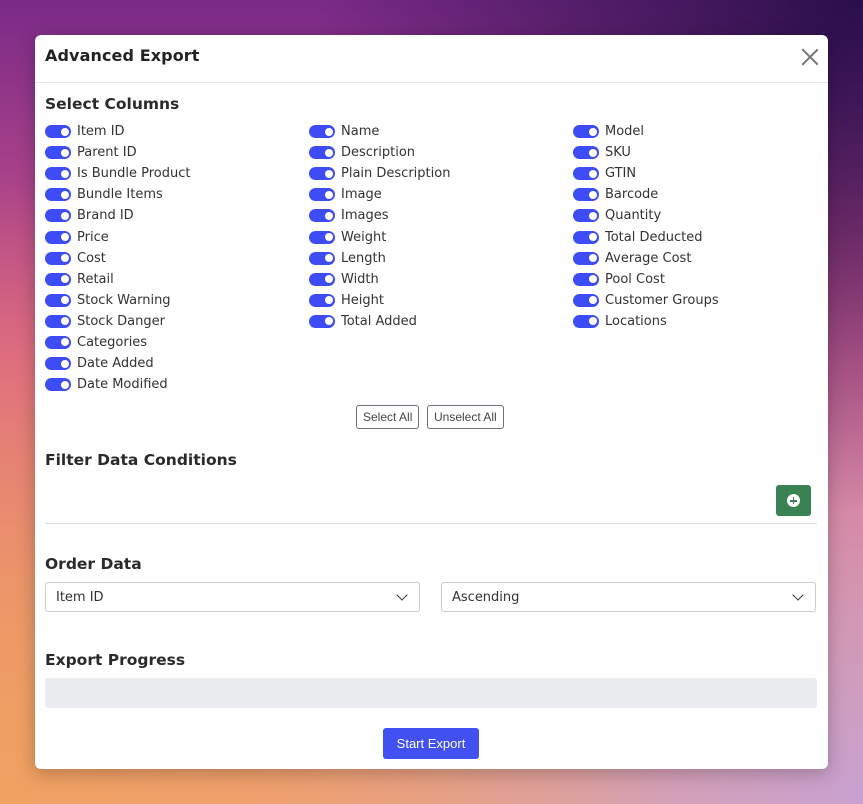 This screenshot has width=863, height=804. Describe the element at coordinates (121, 321) in the screenshot. I see `column-option-label: Stock Danger` at that location.